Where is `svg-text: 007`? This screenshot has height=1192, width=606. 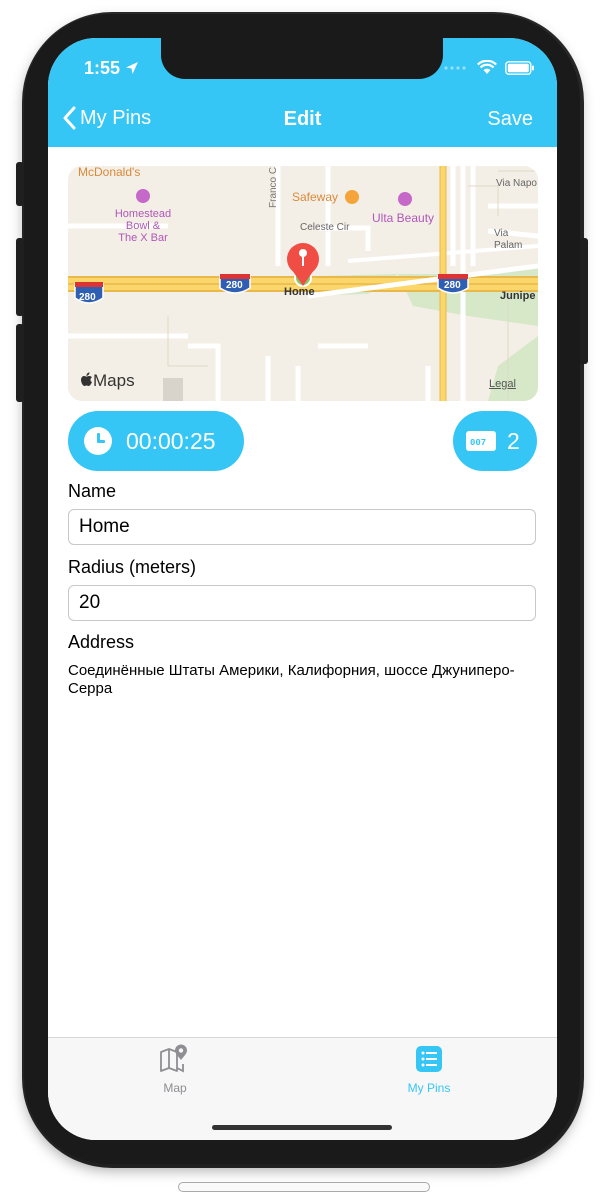
svg-text: 007 is located at coordinates (478, 443).